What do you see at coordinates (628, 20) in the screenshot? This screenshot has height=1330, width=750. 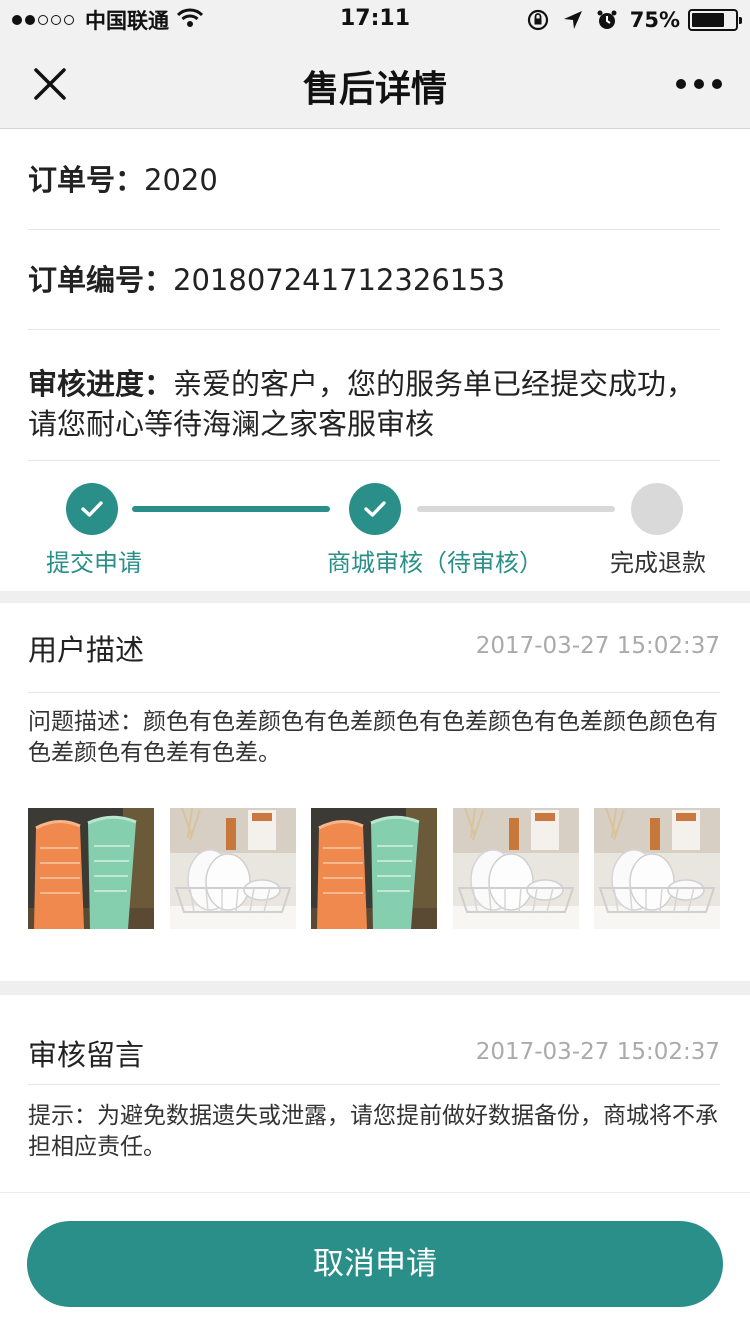 I see `status-right: 75%` at bounding box center [628, 20].